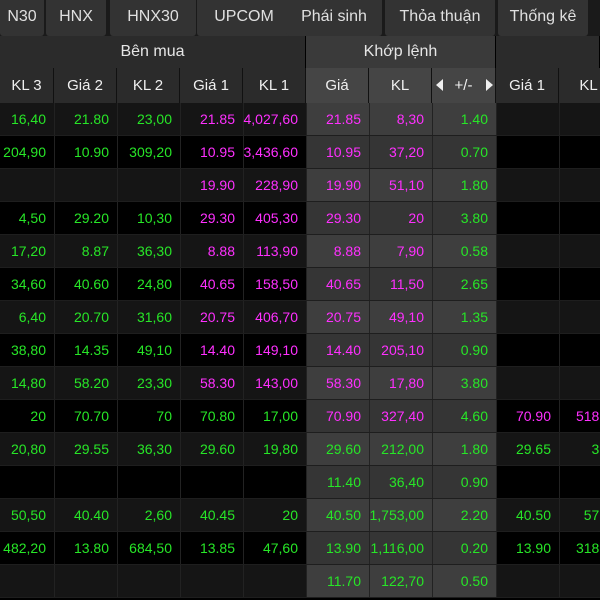 The height and width of the screenshot is (600, 600). I want to click on cell-gia2: 21.80, so click(91, 119).